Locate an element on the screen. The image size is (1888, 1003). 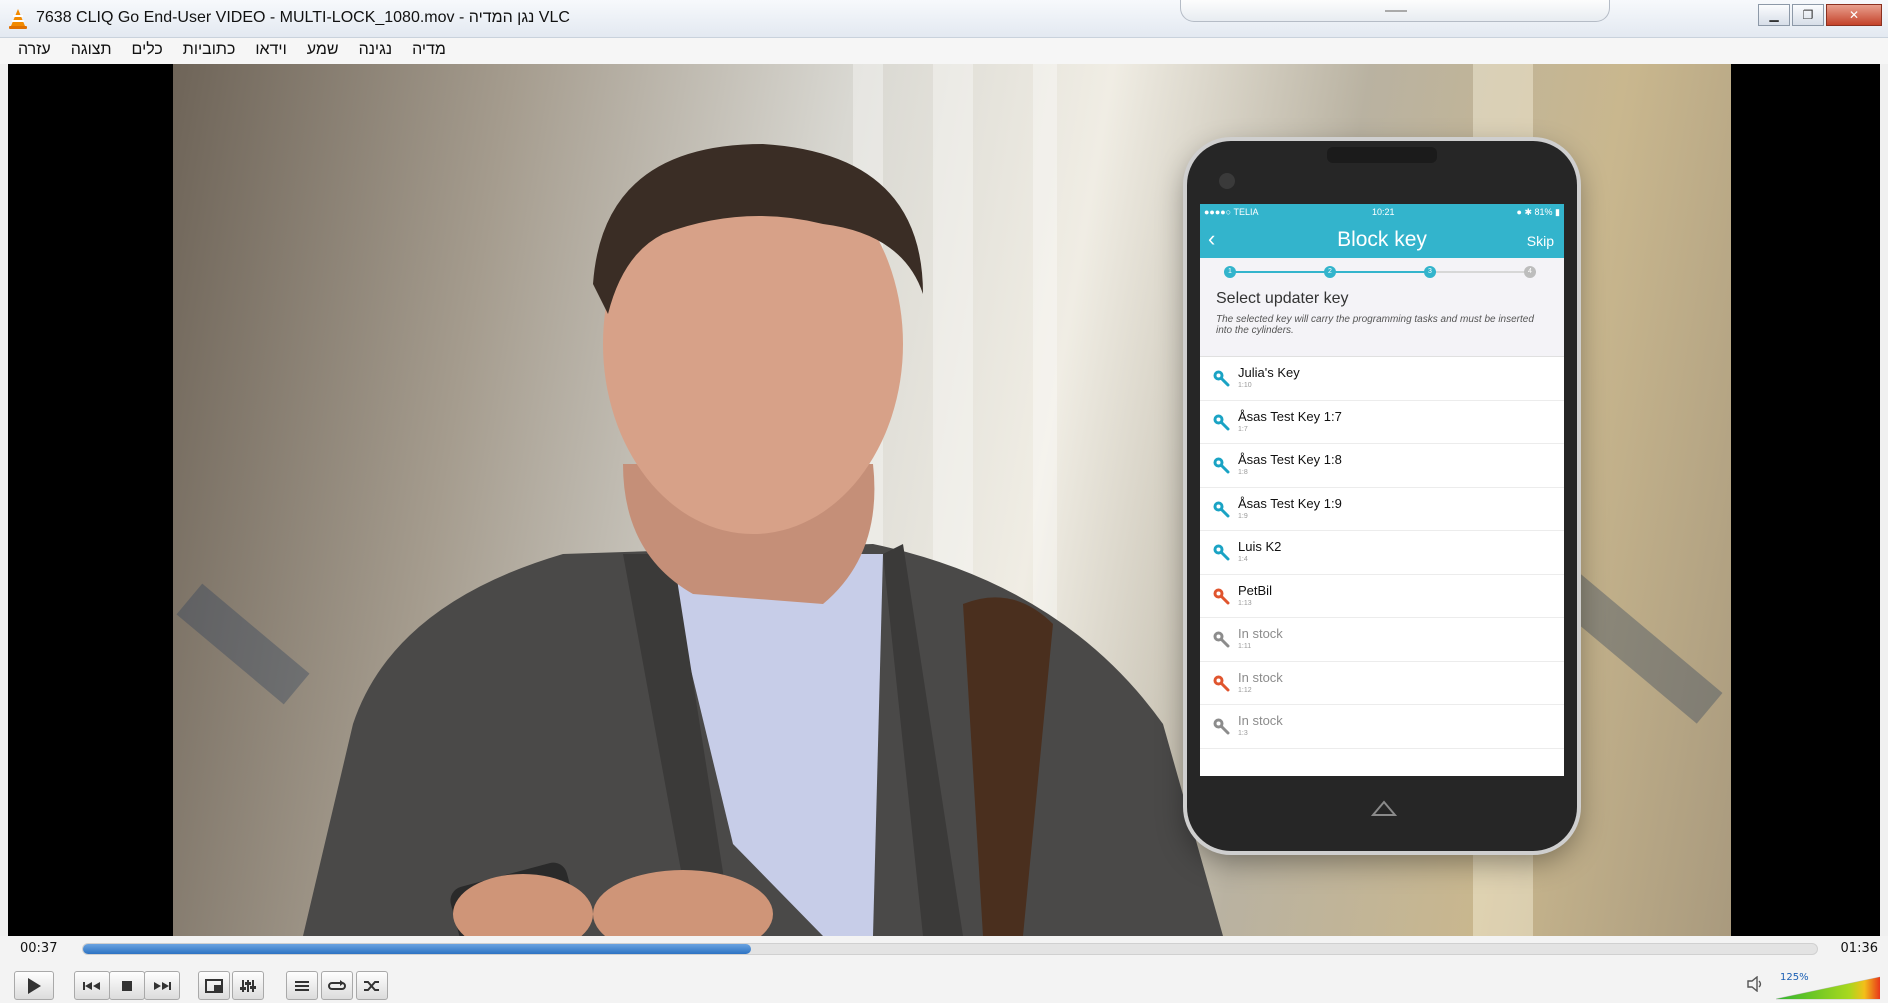
status-time: 10:21 is located at coordinates (1383, 212).